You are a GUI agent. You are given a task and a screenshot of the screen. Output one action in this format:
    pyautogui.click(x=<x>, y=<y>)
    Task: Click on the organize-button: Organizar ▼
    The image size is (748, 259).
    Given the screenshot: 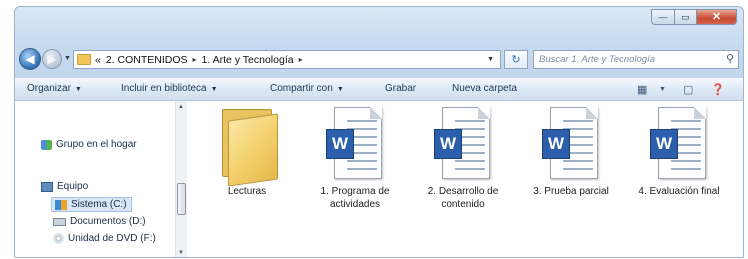 What is the action you would take?
    pyautogui.click(x=54, y=88)
    